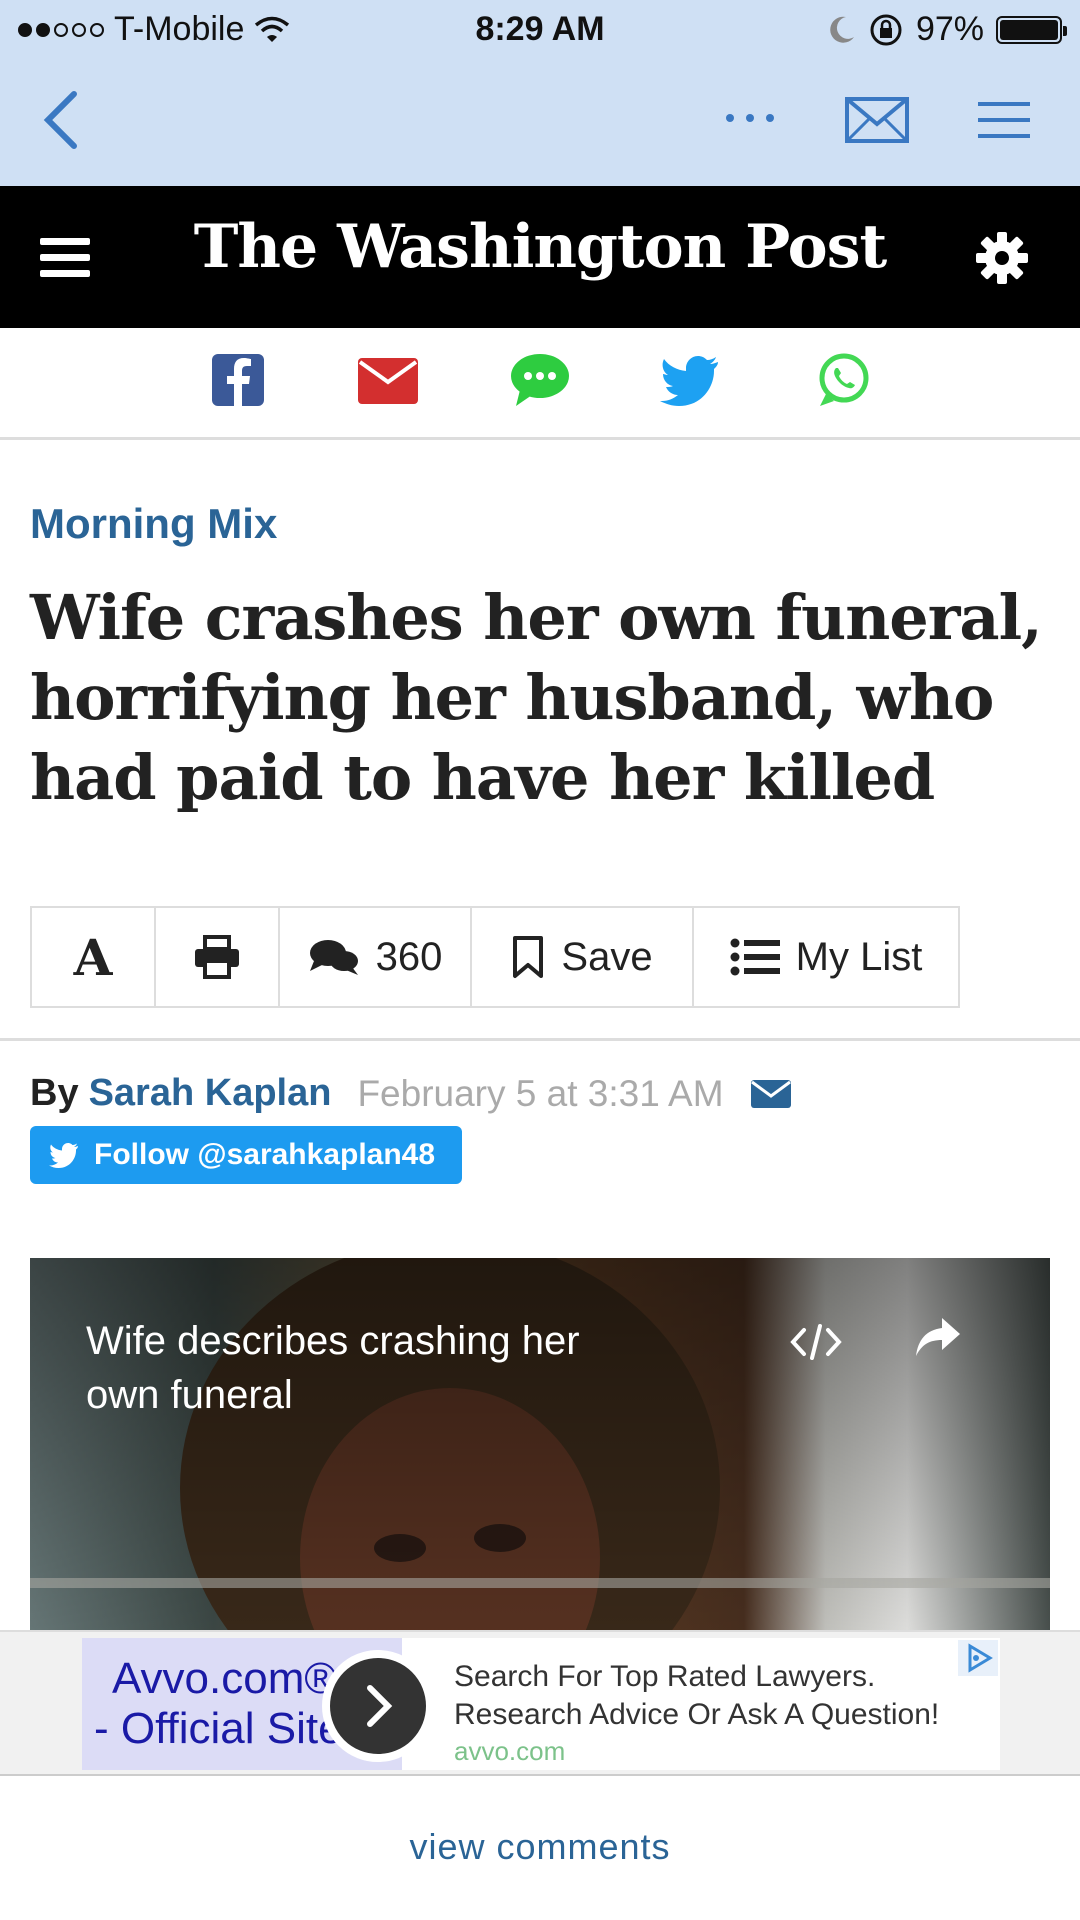  What do you see at coordinates (218, 1728) in the screenshot?
I see `ad-brand-line2: - Official Site` at bounding box center [218, 1728].